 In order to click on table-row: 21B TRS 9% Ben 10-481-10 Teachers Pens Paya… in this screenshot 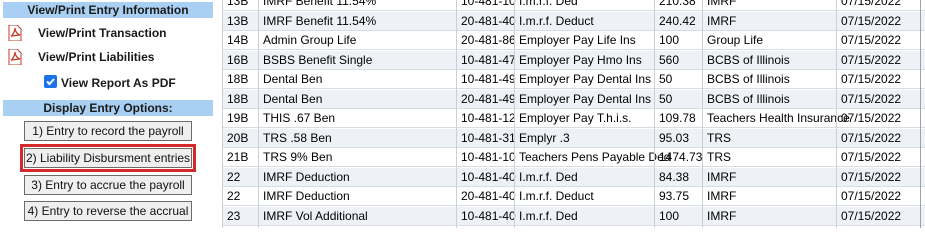, I will do `click(573, 157)`.